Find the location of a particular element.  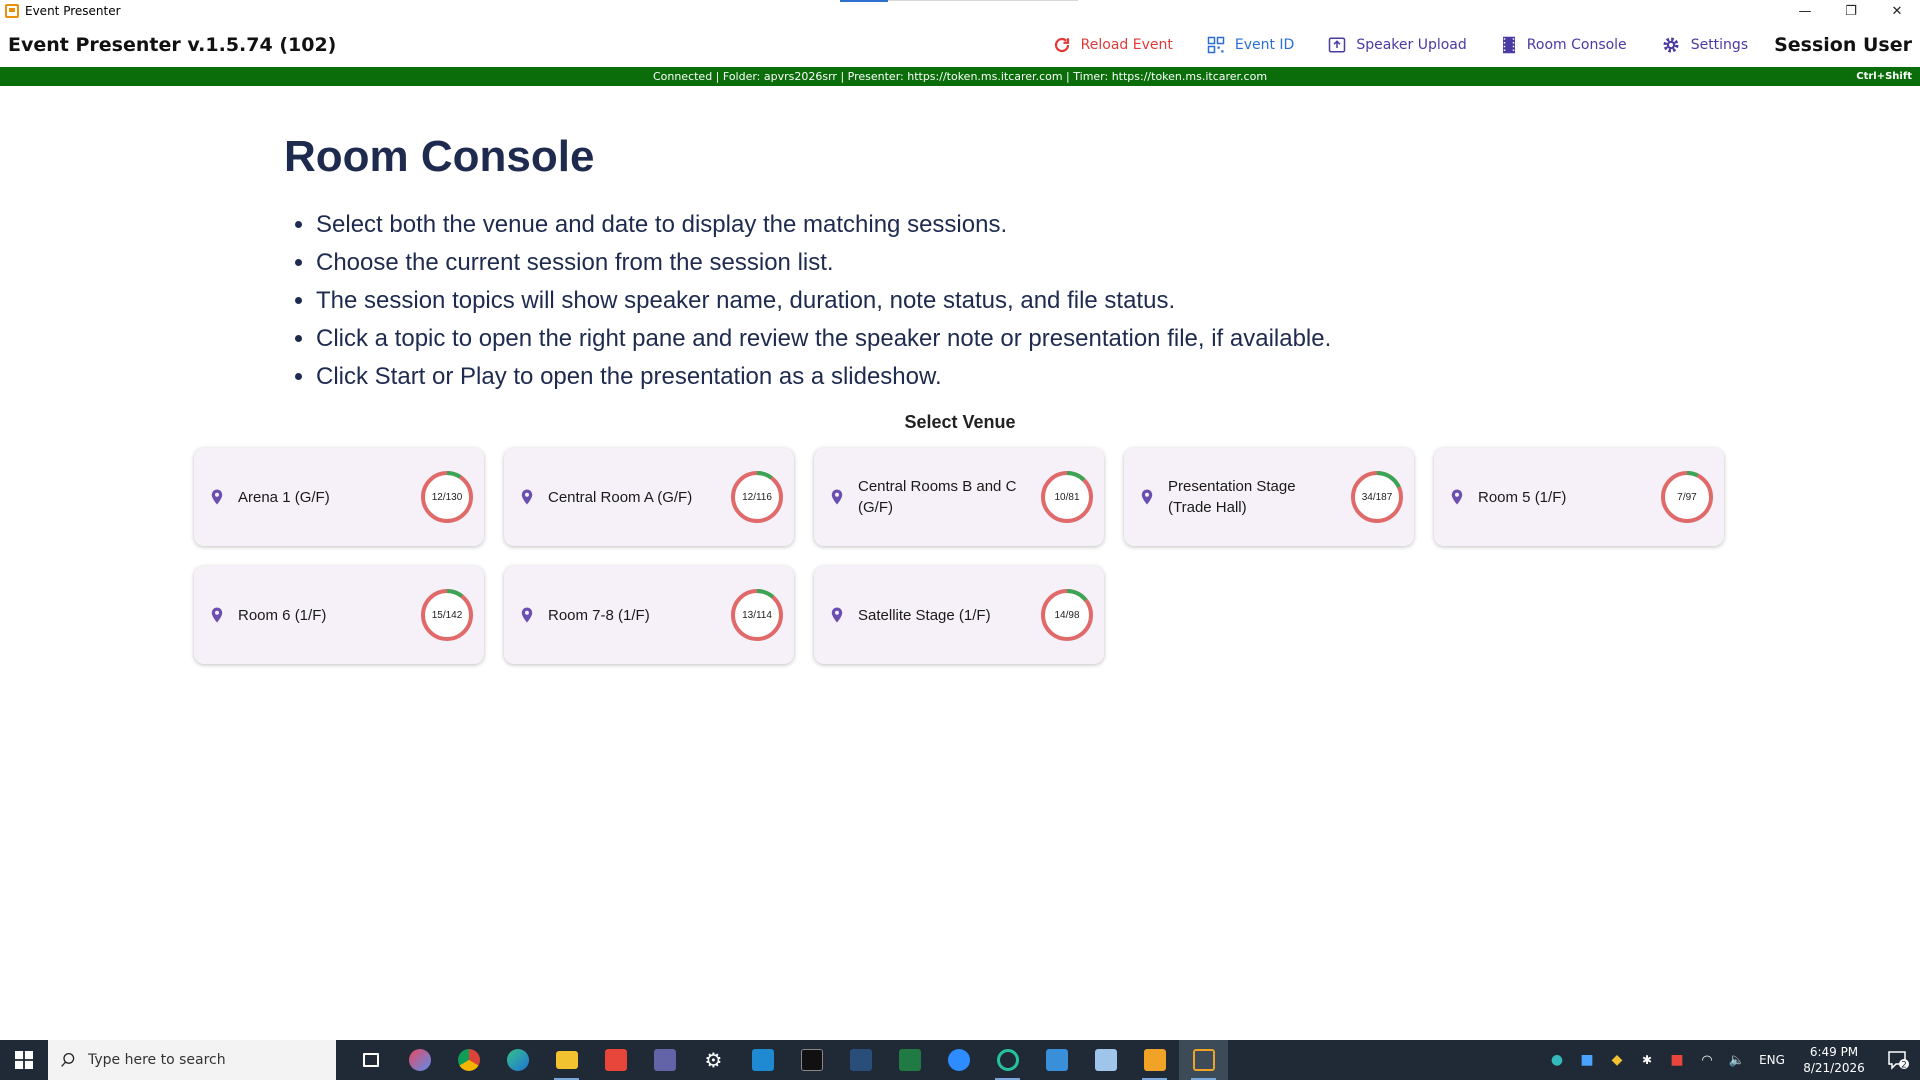

venue-card: Central Rooms B and C (G/F) 10/81 is located at coordinates (959, 497).